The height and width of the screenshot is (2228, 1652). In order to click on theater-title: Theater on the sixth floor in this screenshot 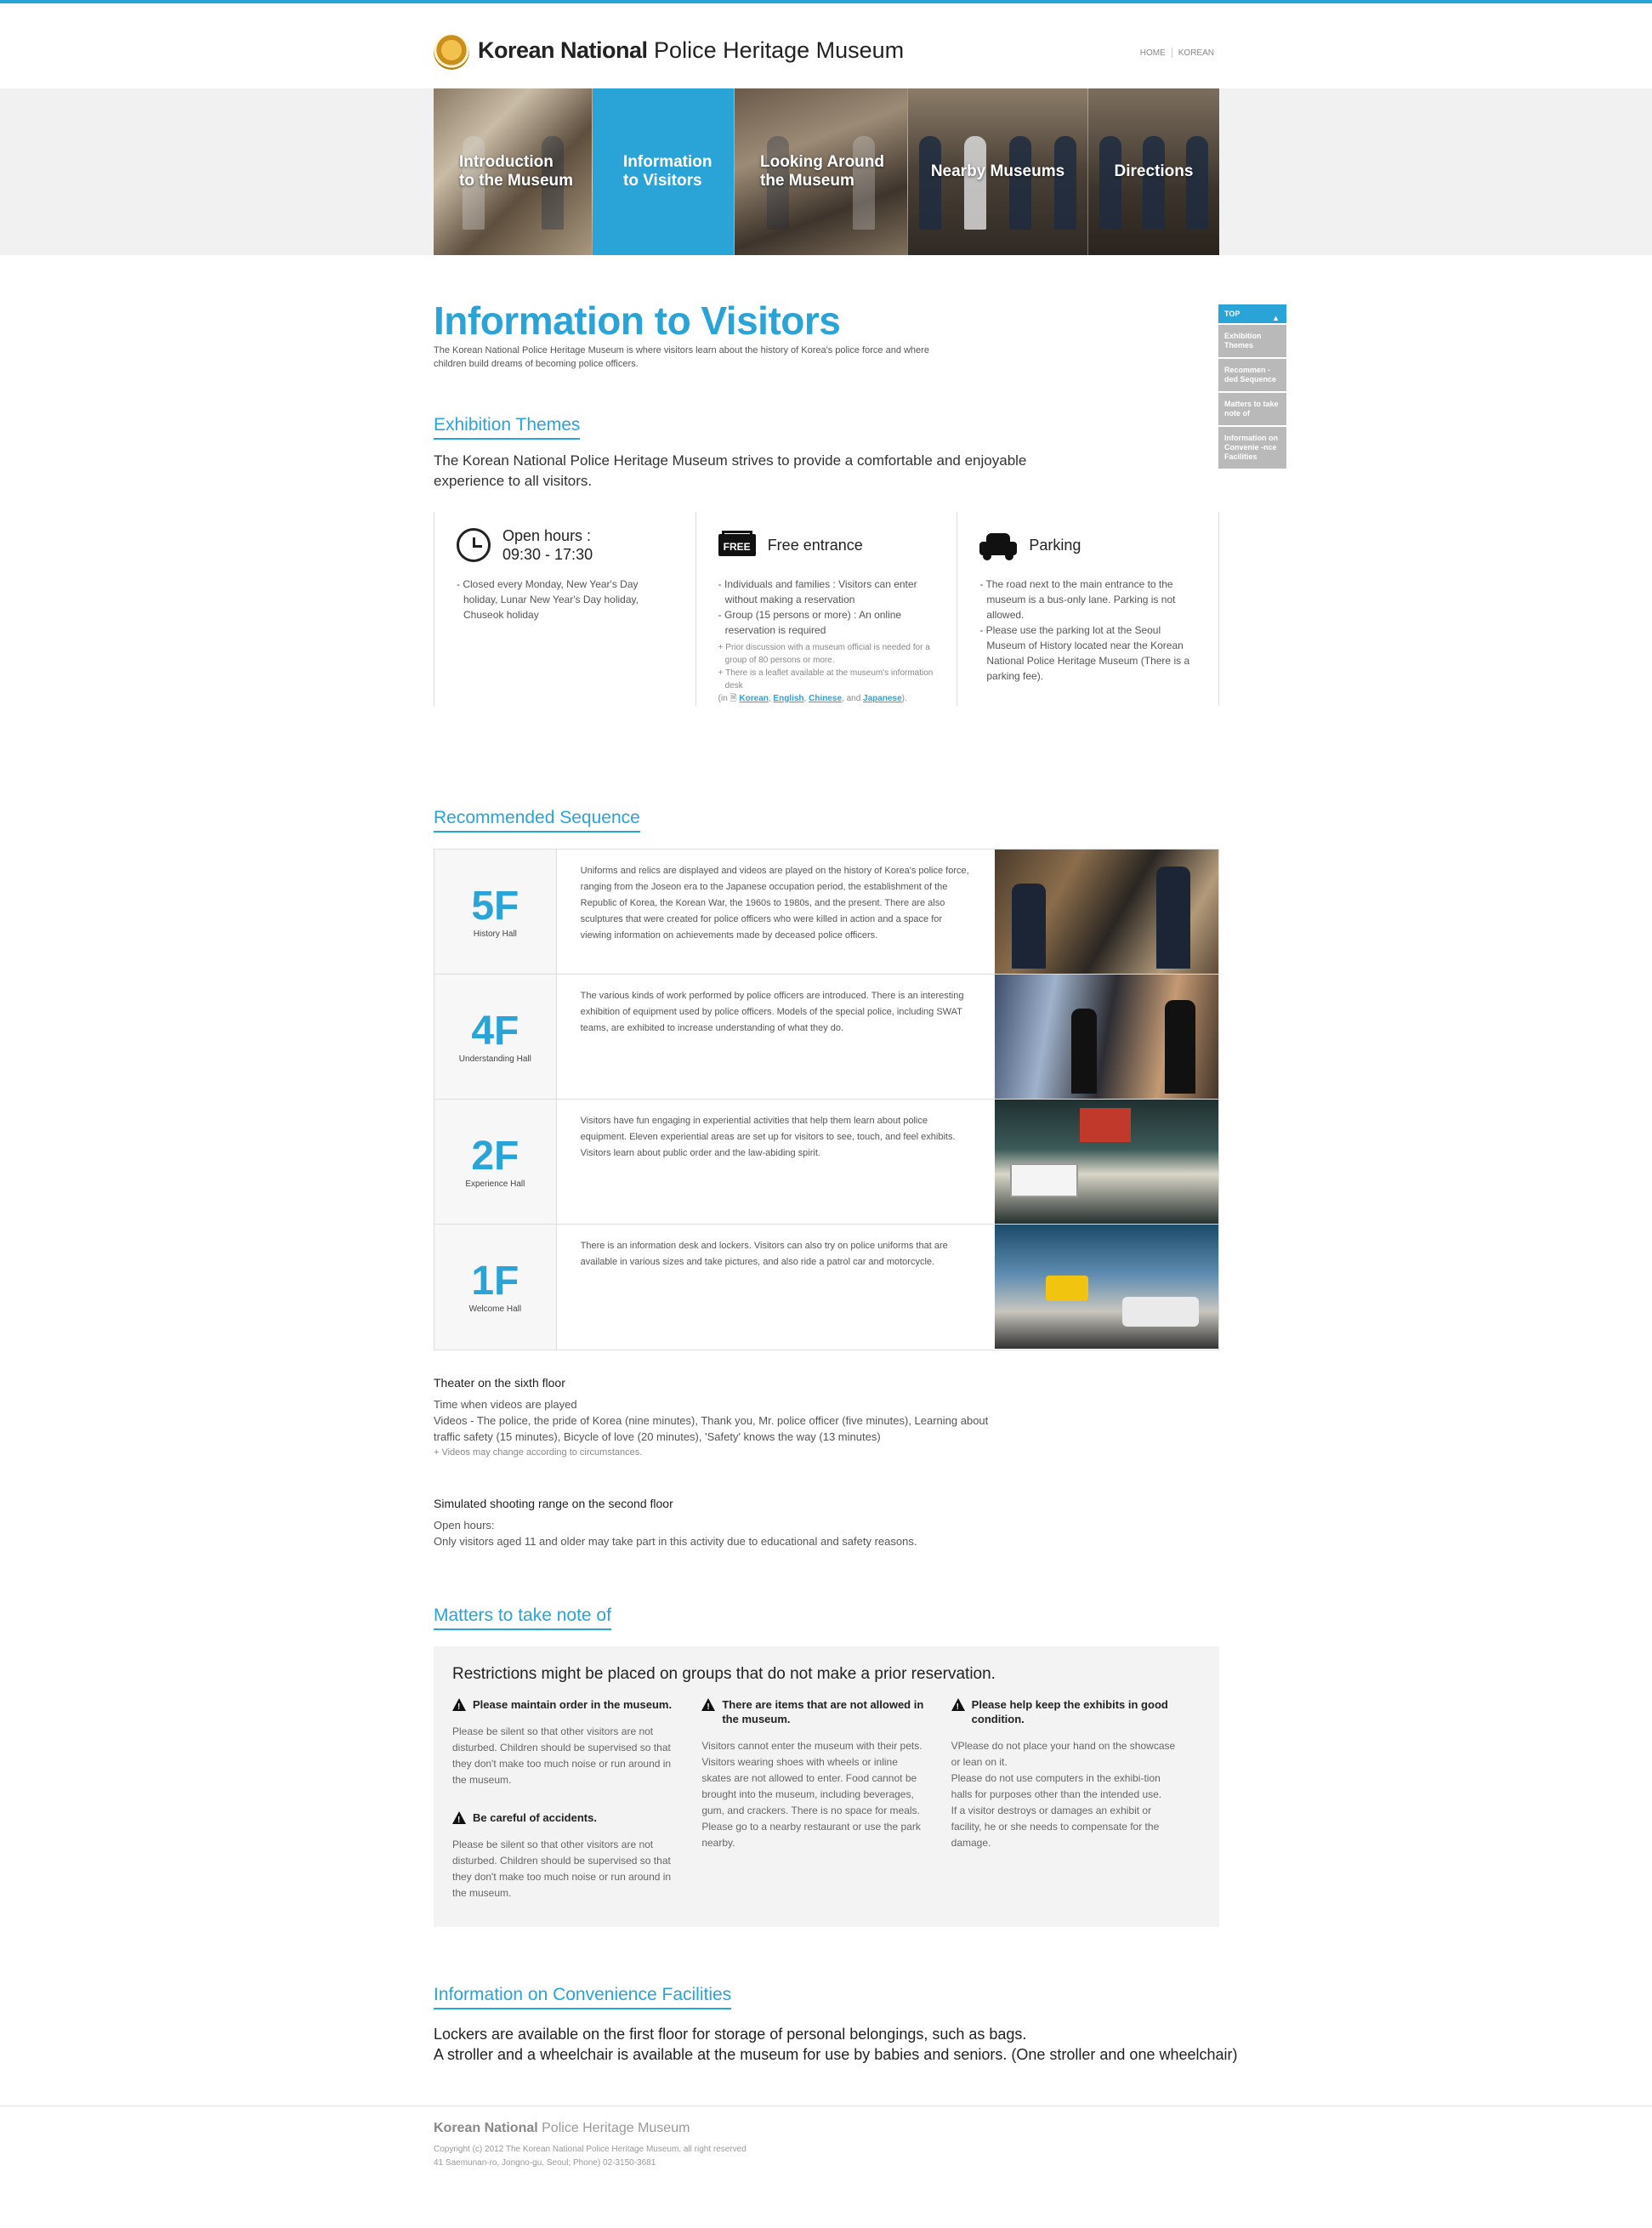, I will do `click(499, 1383)`.